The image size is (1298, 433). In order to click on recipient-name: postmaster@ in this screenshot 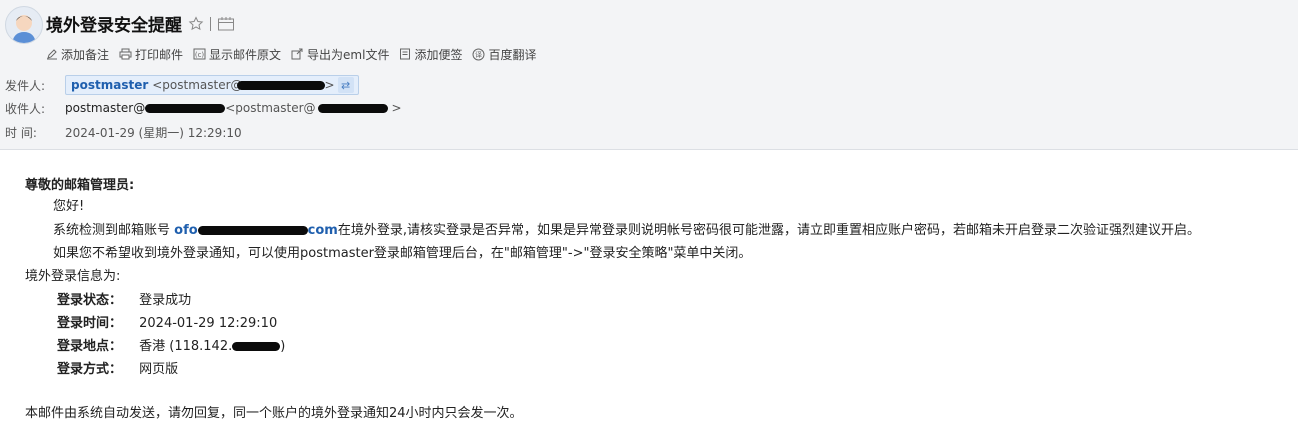, I will do `click(145, 108)`.